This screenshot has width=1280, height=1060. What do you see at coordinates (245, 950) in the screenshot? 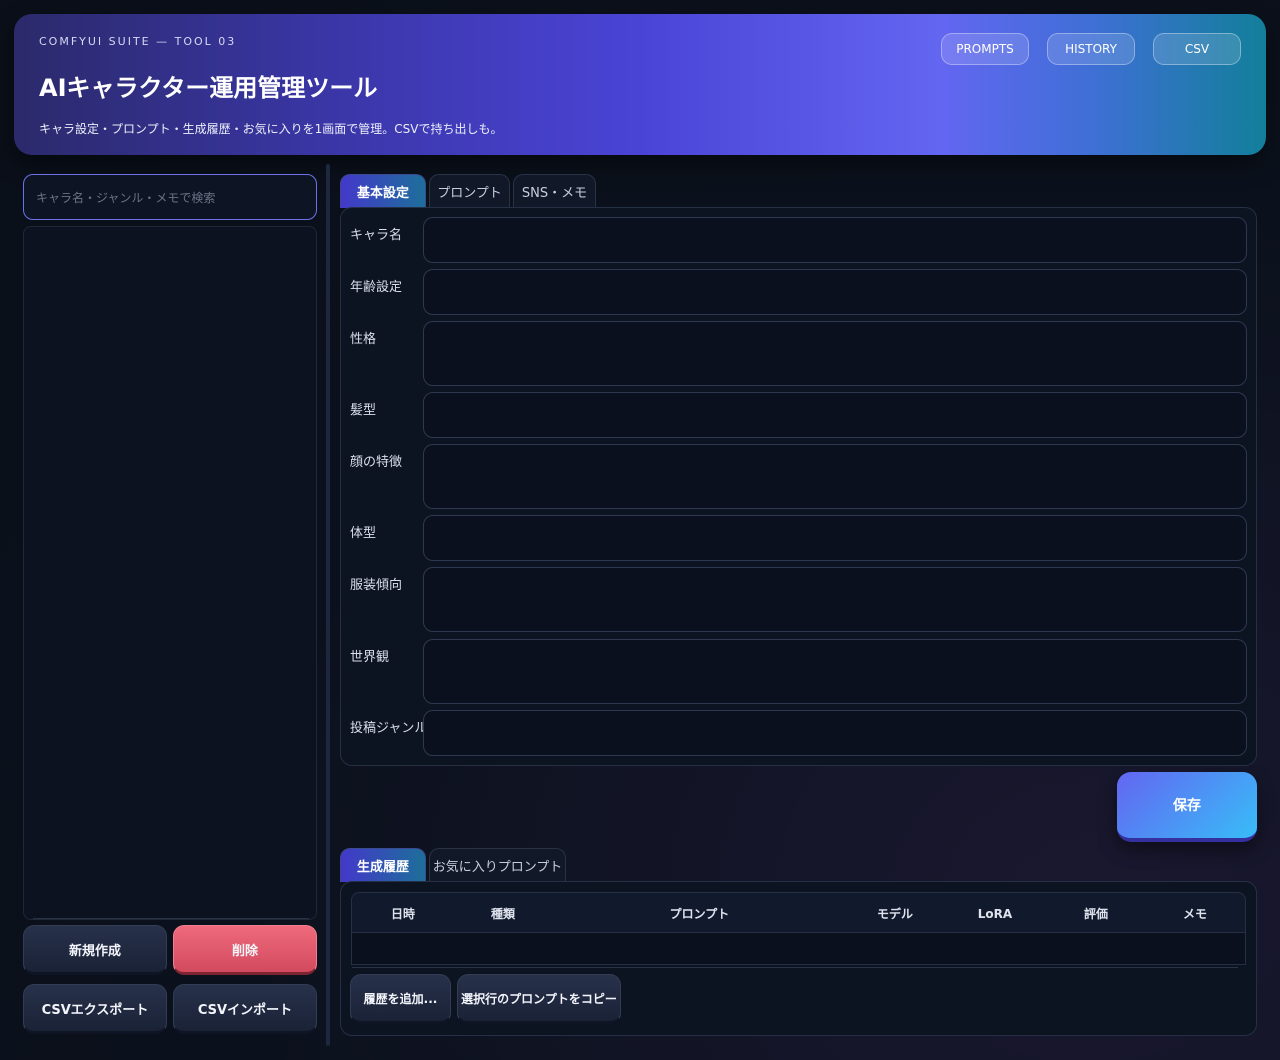
I see `delete-button: 削除` at bounding box center [245, 950].